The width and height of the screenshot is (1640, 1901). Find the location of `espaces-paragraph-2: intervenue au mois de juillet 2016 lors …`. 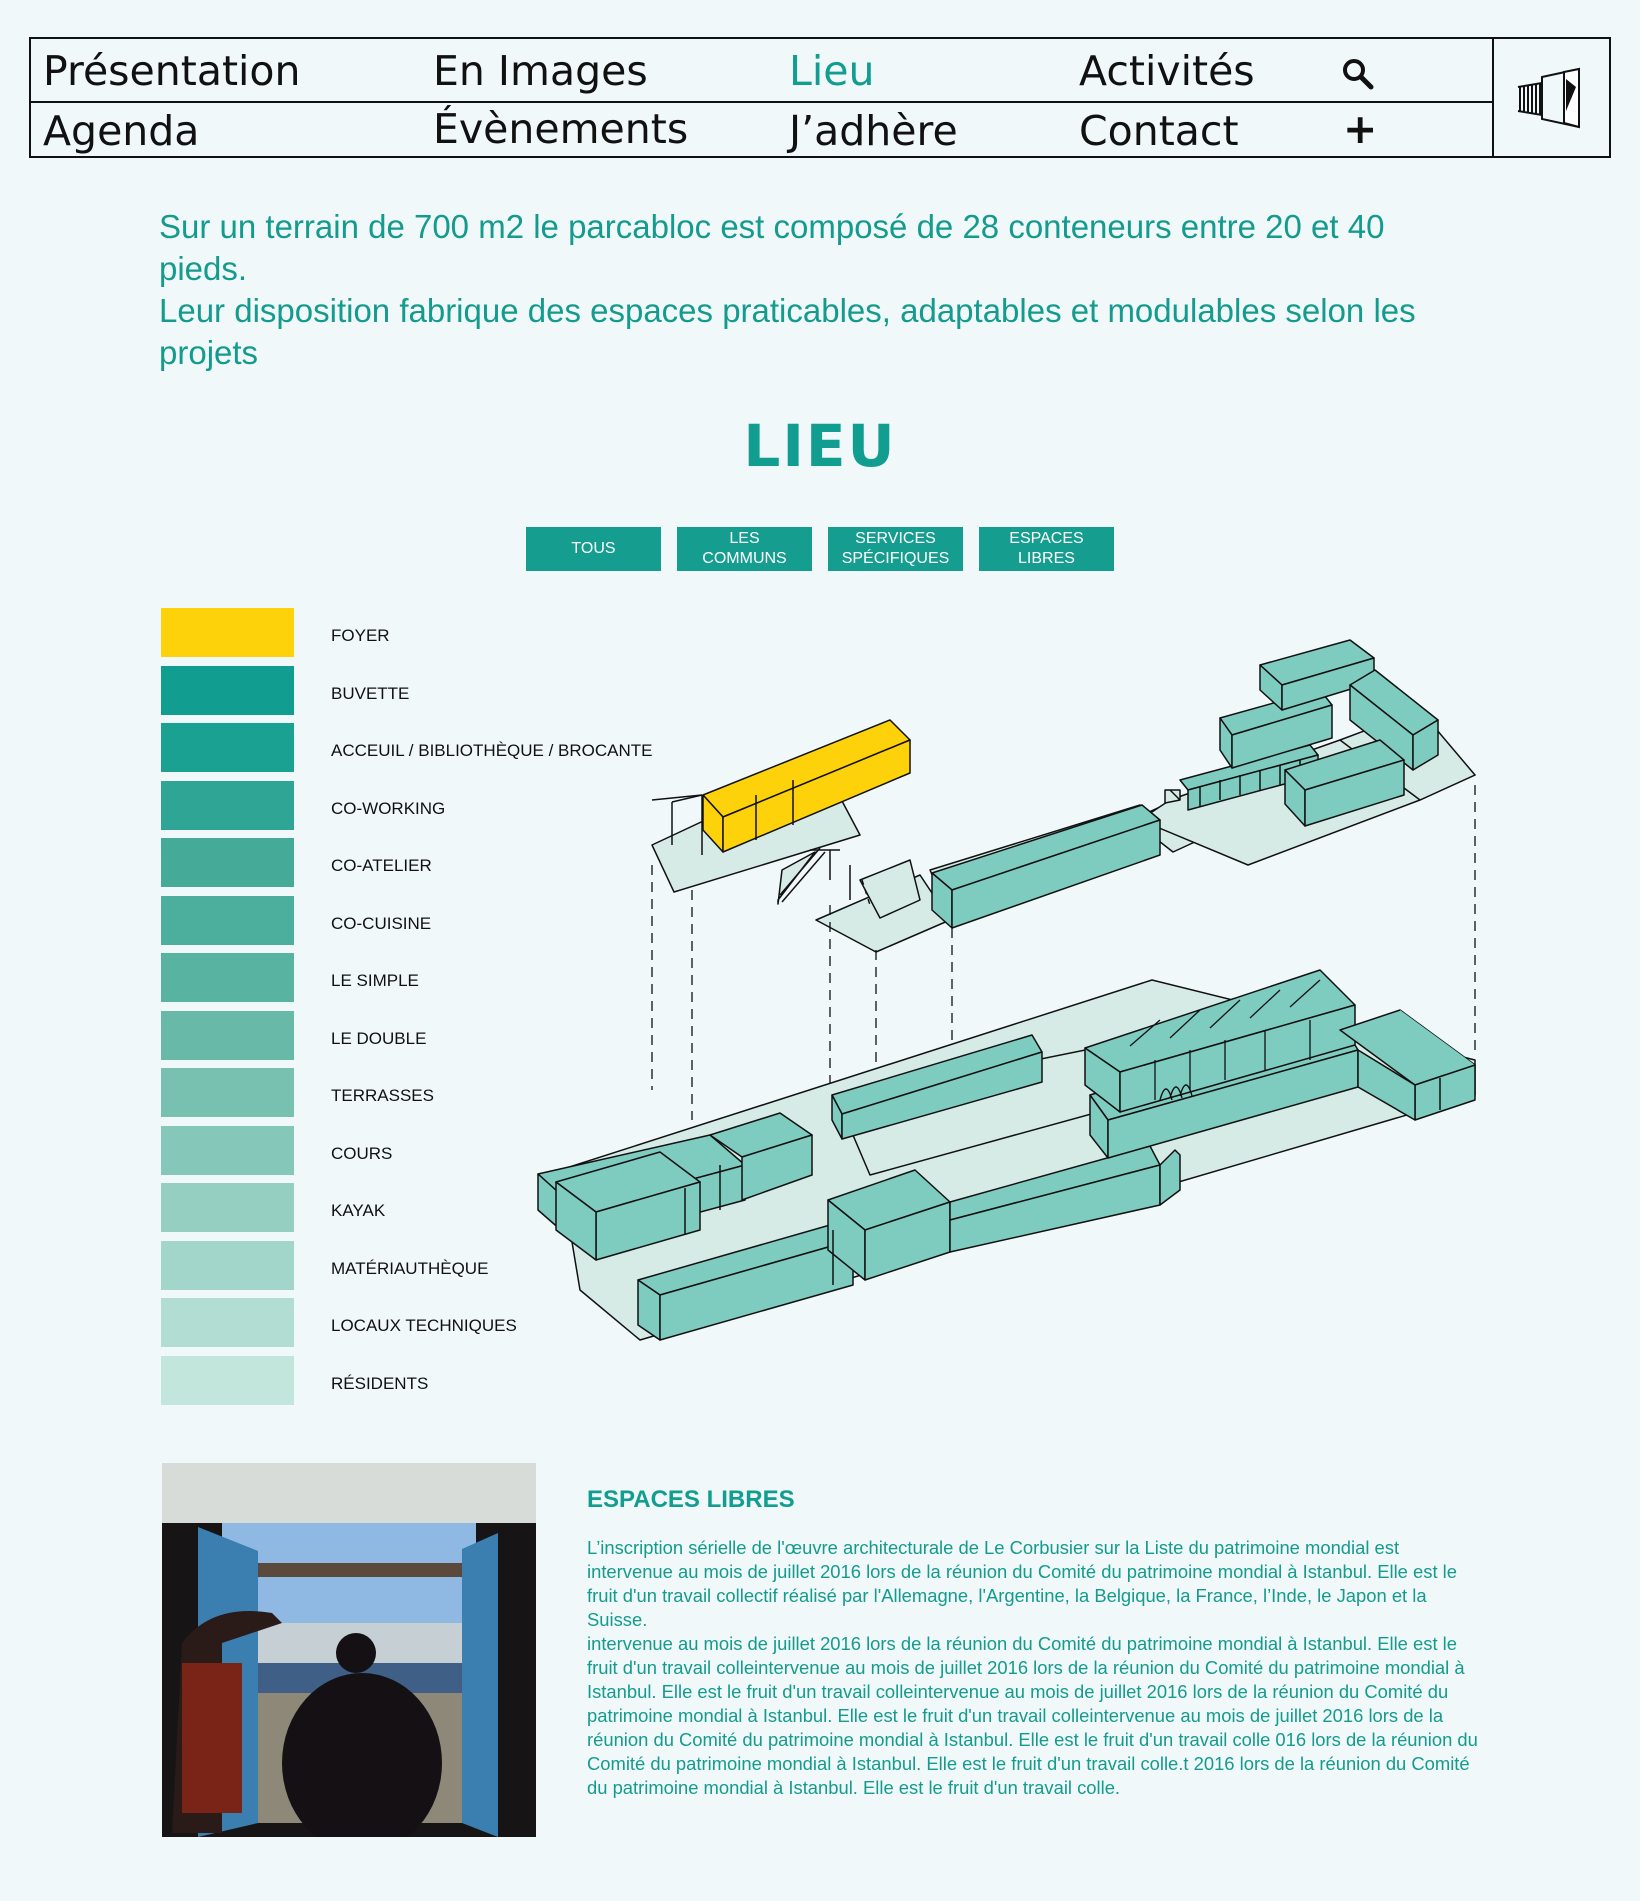

espaces-paragraph-2: intervenue au mois de juillet 2016 lors … is located at coordinates (1032, 1715).